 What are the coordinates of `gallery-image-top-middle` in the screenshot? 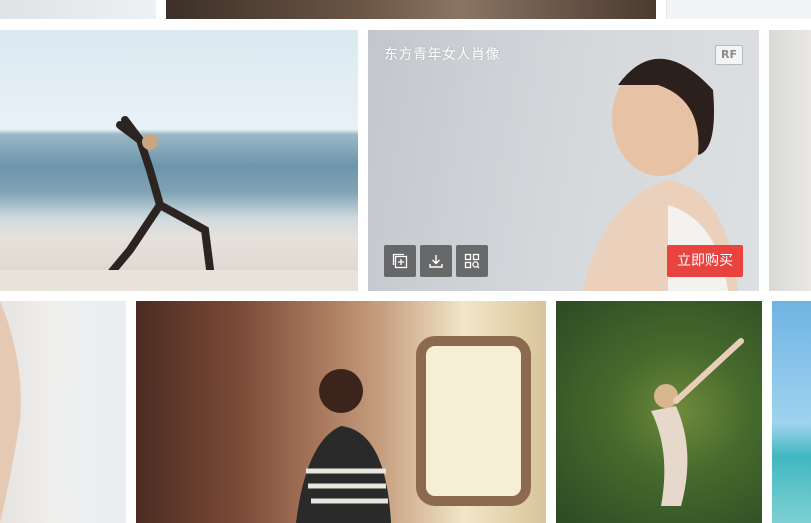 It's located at (411, 9).